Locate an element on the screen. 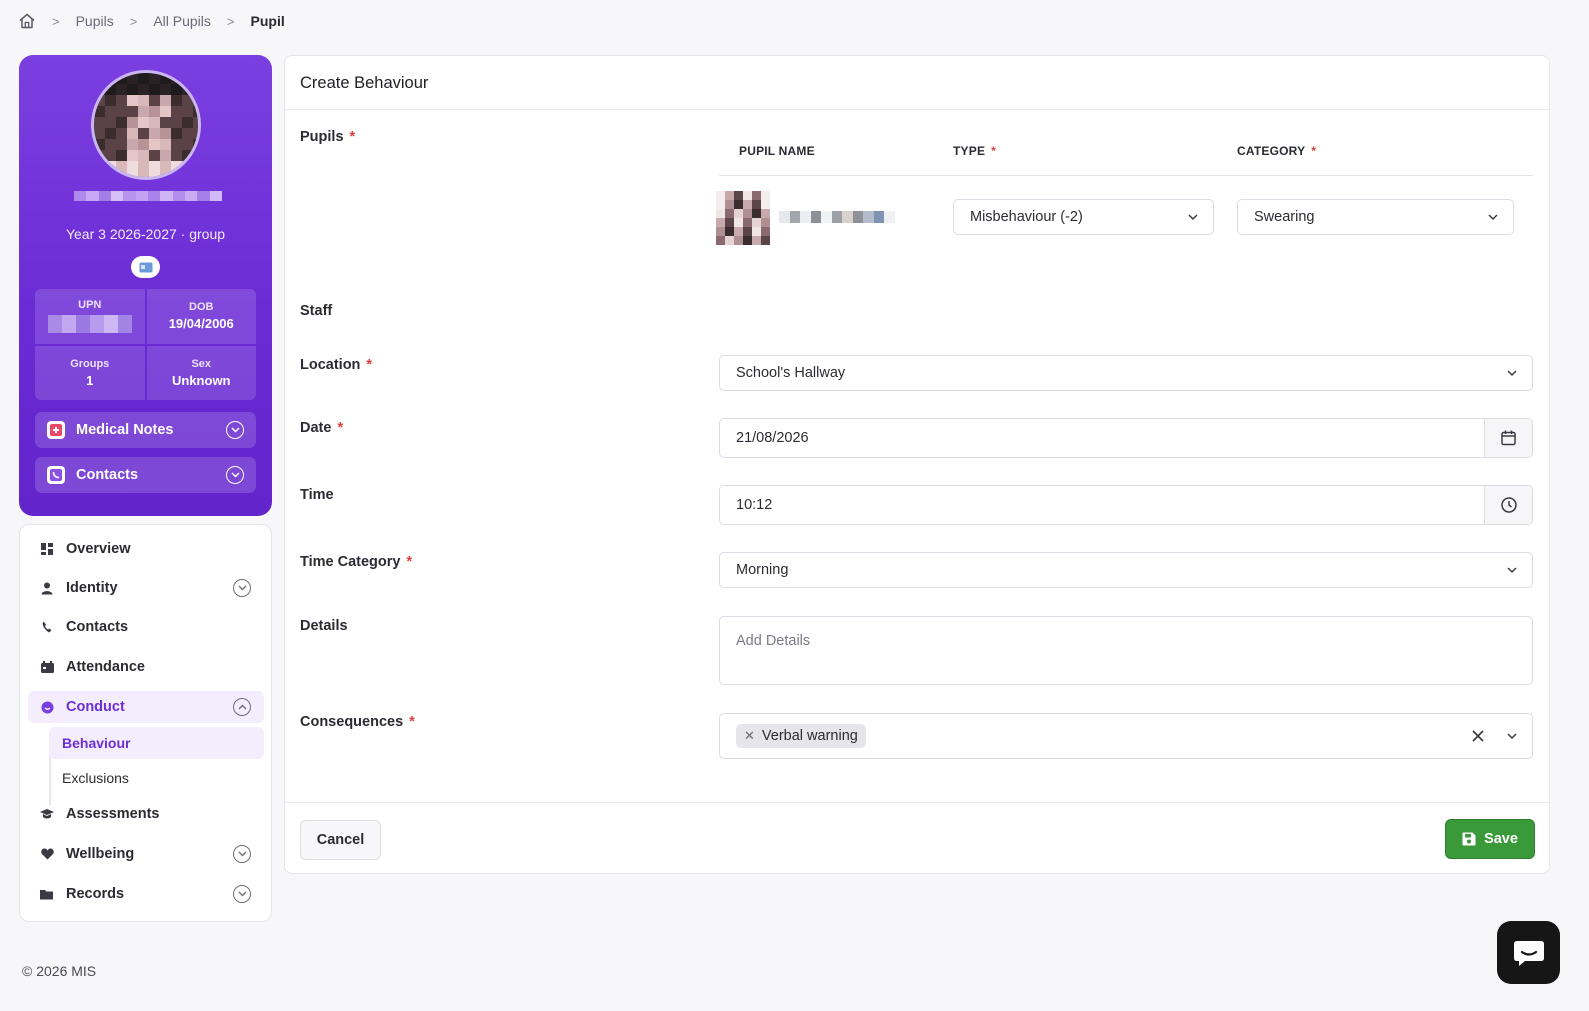 The image size is (1589, 1011). clock-icon is located at coordinates (1508, 505).